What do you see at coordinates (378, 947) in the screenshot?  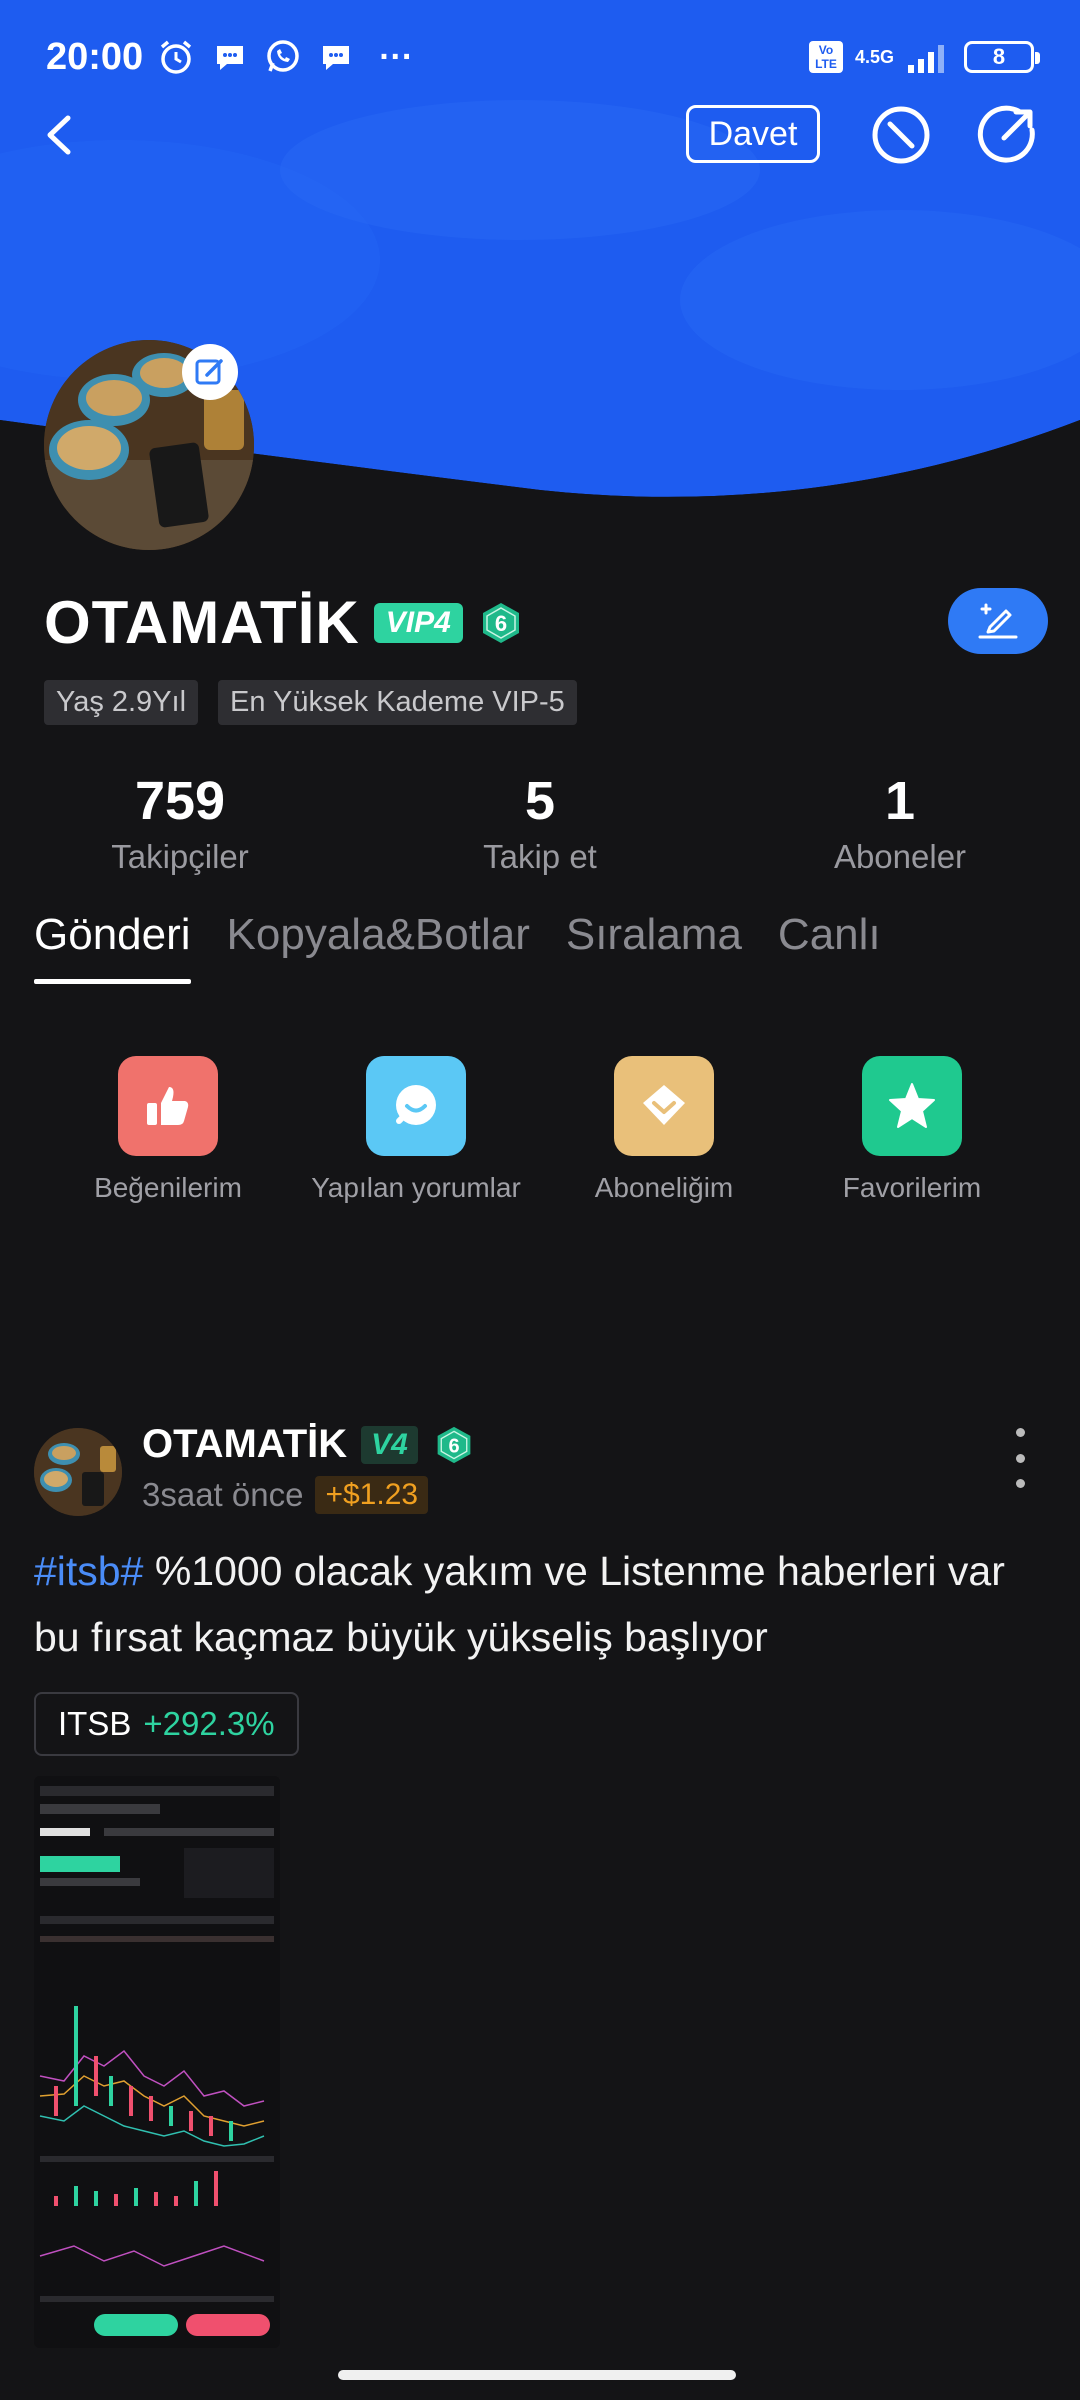 I see `tab-copy-bots: Kopyala&Botlar` at bounding box center [378, 947].